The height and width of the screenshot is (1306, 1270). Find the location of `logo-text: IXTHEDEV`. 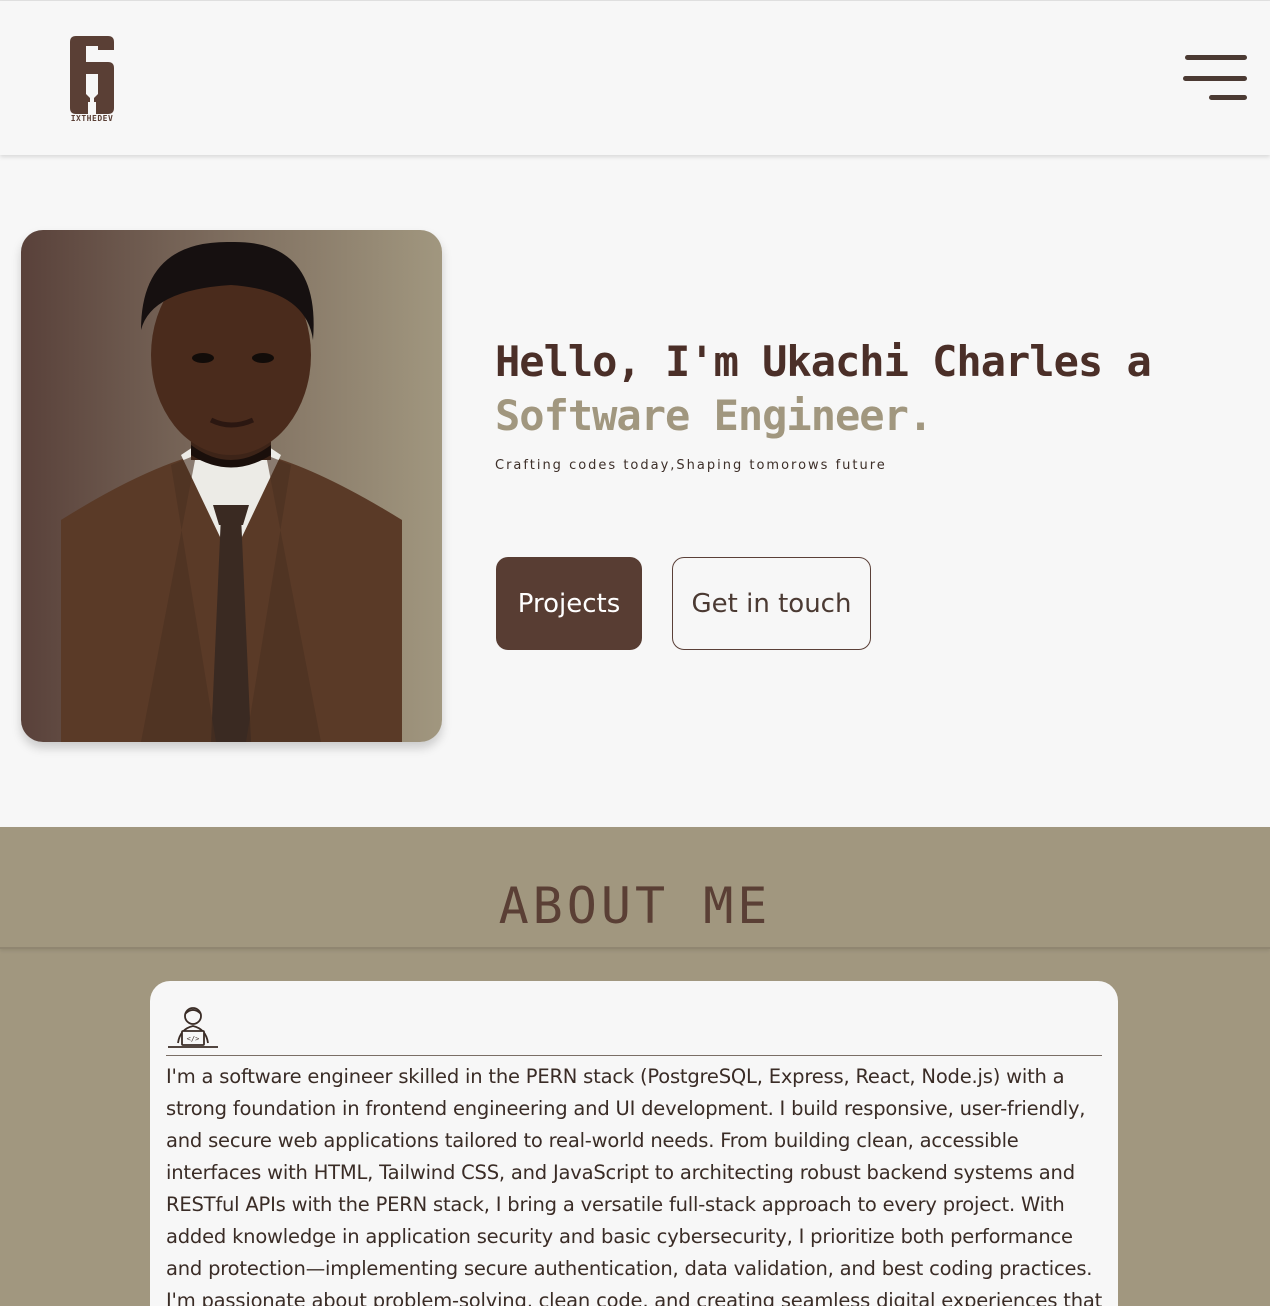

logo-text: IXTHEDEV is located at coordinates (92, 118).